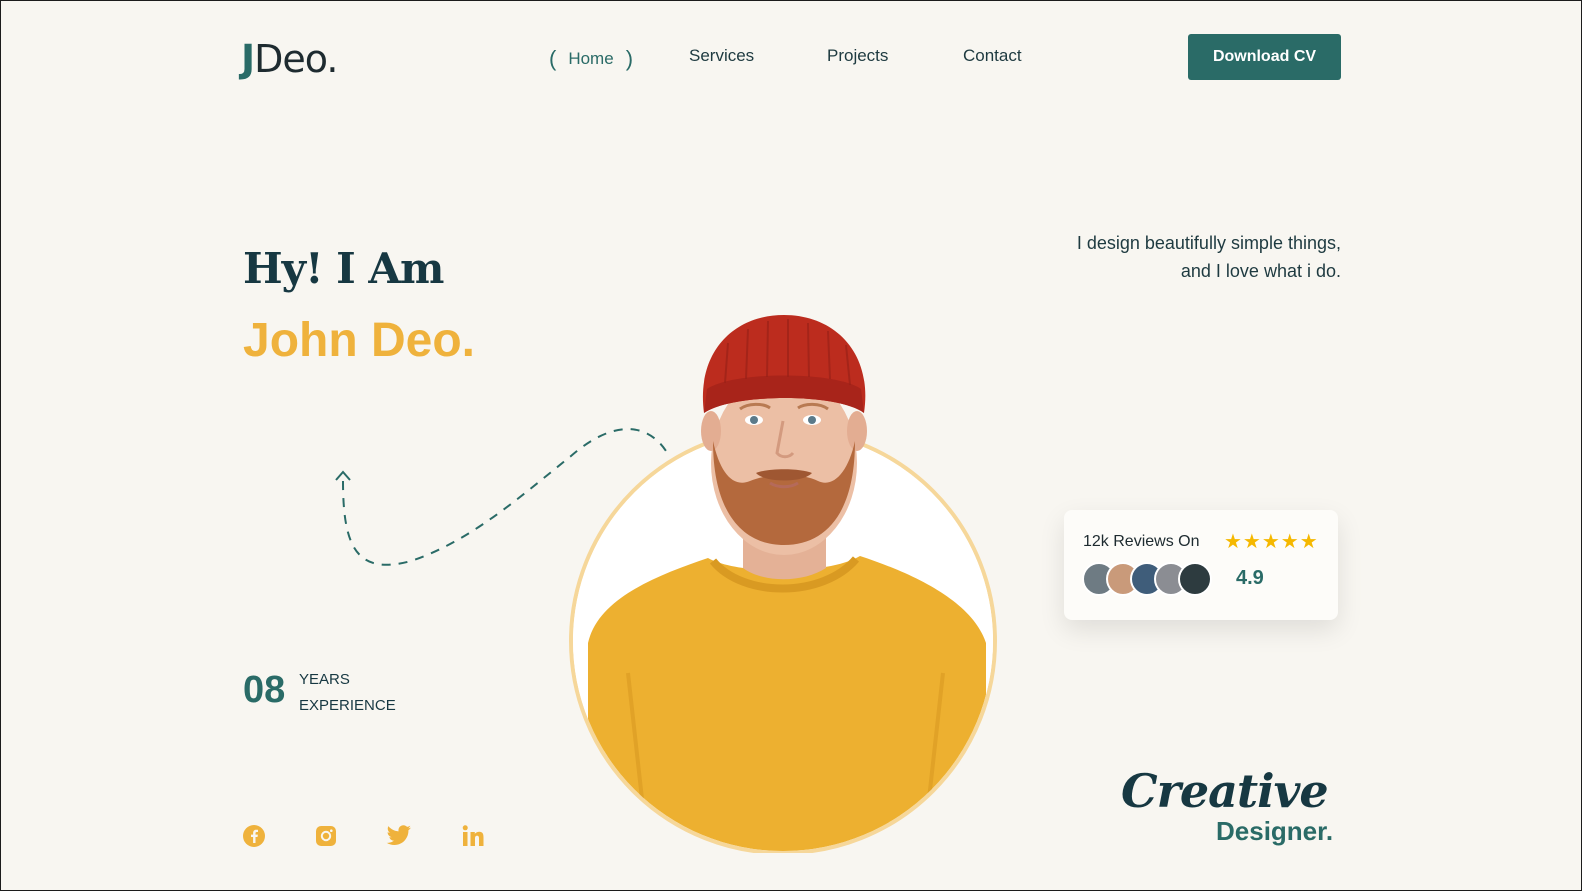  Describe the element at coordinates (248, 59) in the screenshot. I see `logo-initial: J` at that location.